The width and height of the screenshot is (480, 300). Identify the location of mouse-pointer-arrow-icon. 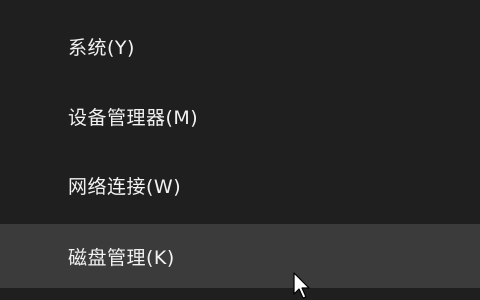
(301, 285).